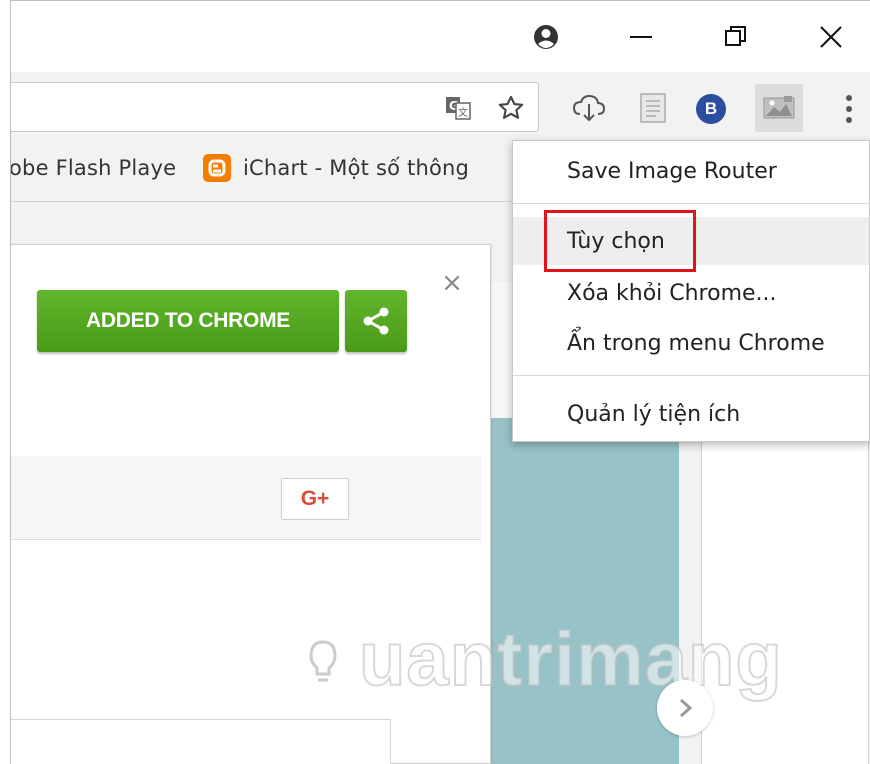 The width and height of the screenshot is (870, 764). What do you see at coordinates (201, 741) in the screenshot?
I see `lower-box` at bounding box center [201, 741].